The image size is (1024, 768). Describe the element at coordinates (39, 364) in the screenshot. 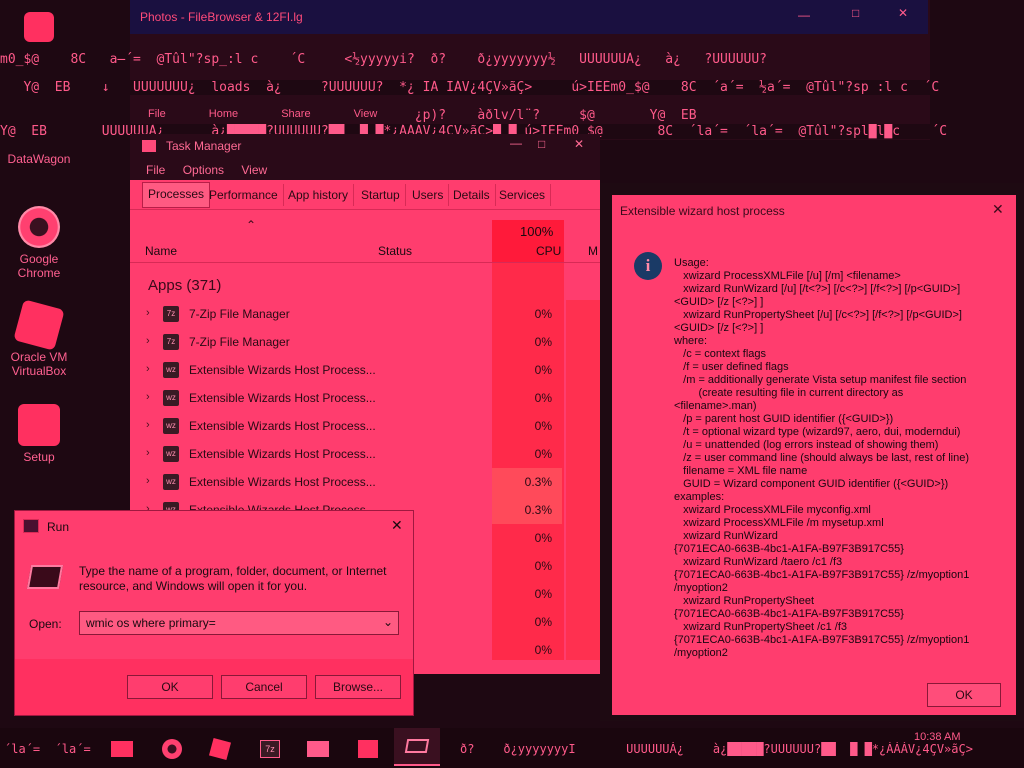

I see `desktop-icon-label: Oracle VM VirtualBox` at that location.